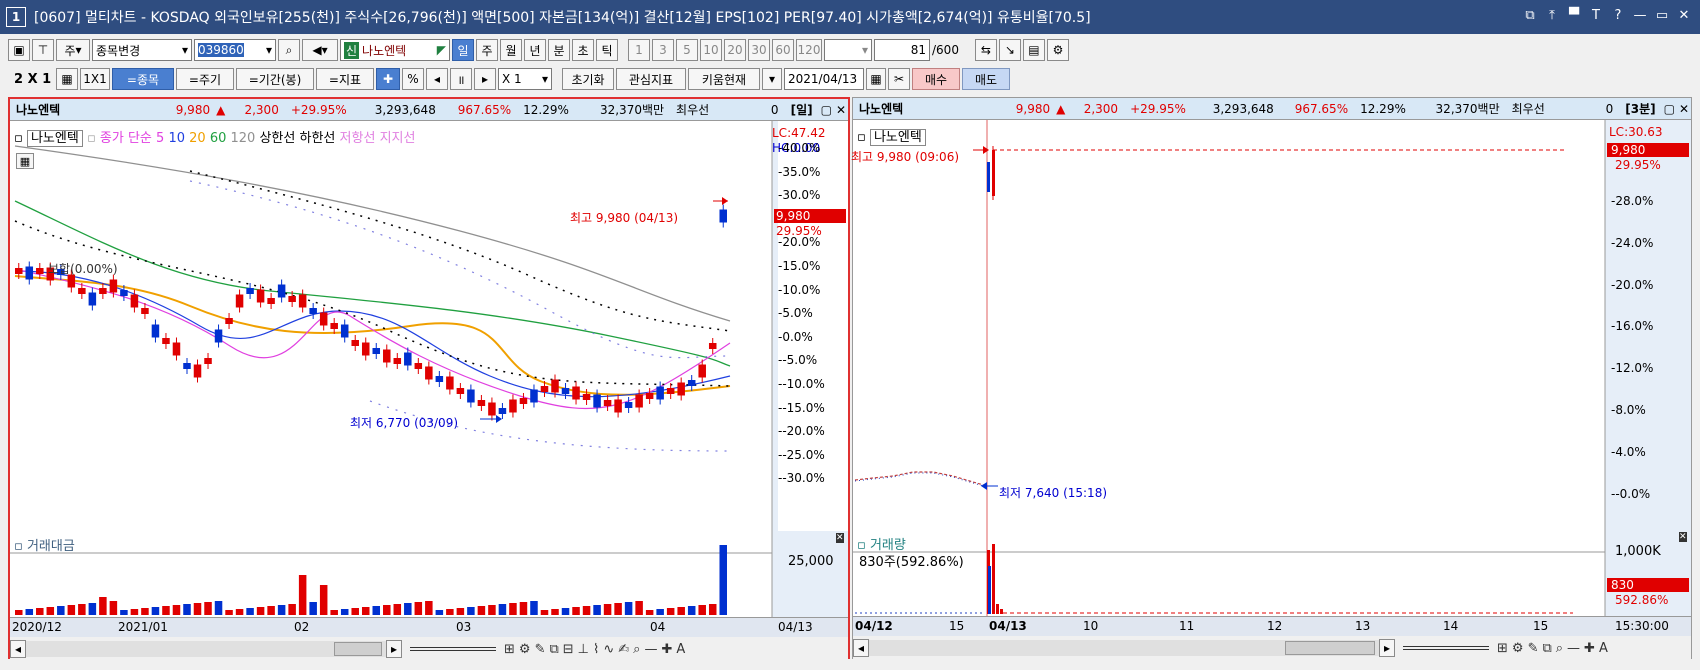  I want to click on period-year: 년, so click(535, 50).